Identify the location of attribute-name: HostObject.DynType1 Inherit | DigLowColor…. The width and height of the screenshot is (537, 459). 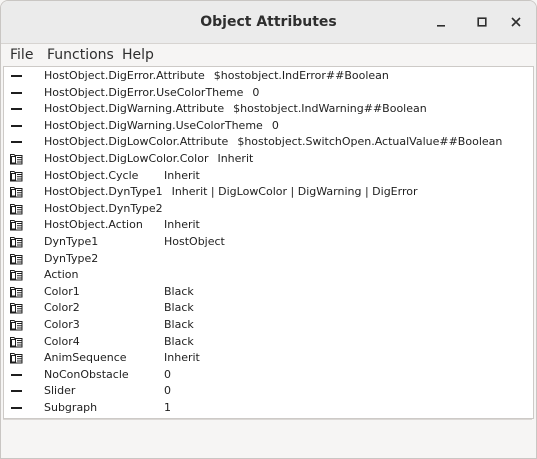
(231, 192).